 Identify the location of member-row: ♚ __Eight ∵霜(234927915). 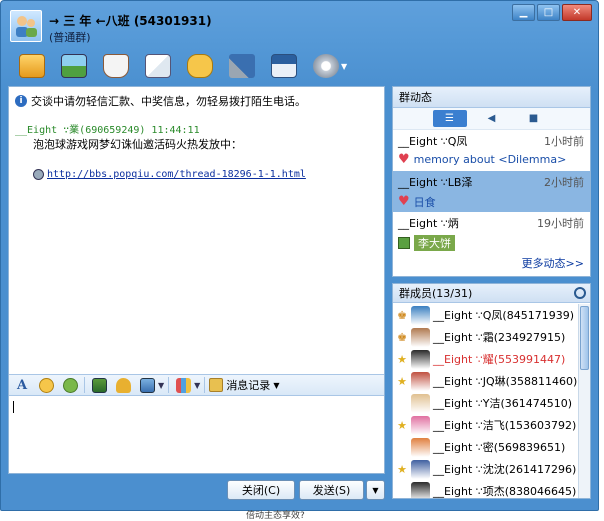
(486, 337).